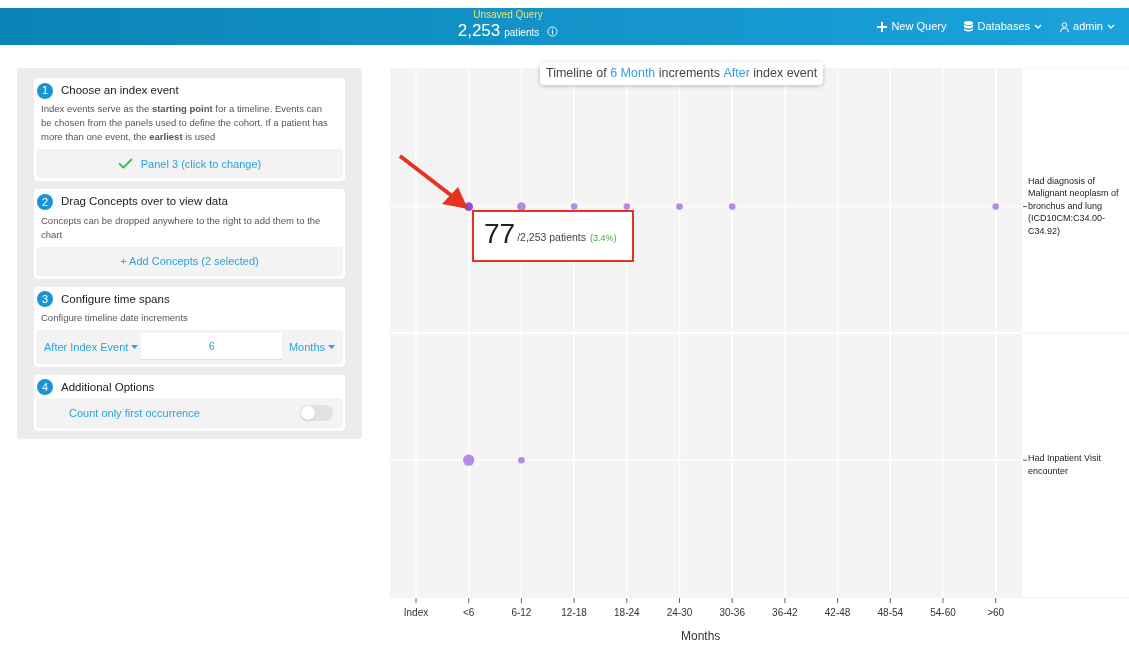 This screenshot has height=650, width=1129. What do you see at coordinates (416, 613) in the screenshot?
I see `axis-label: Index` at bounding box center [416, 613].